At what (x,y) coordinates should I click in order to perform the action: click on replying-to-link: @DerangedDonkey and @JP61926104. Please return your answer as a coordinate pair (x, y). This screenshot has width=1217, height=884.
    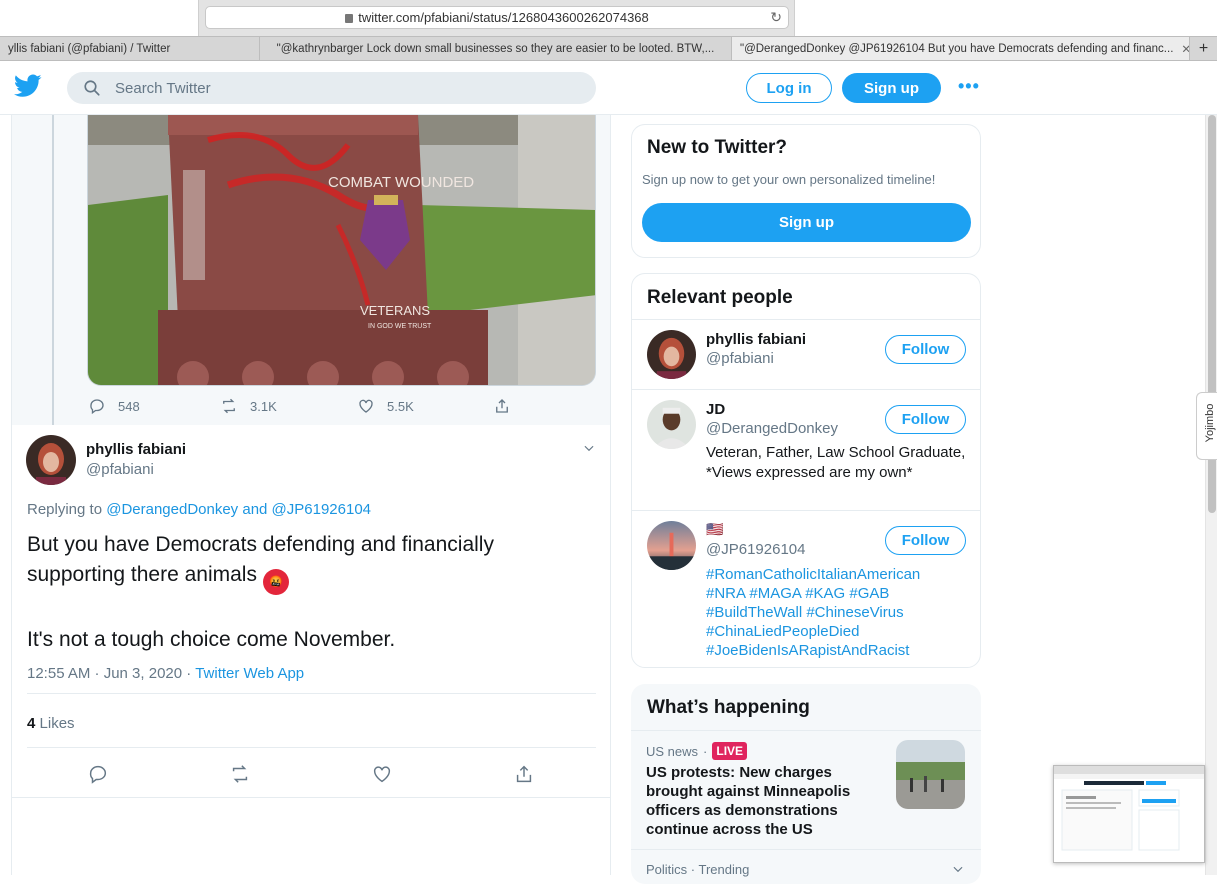
    Looking at the image, I should click on (238, 509).